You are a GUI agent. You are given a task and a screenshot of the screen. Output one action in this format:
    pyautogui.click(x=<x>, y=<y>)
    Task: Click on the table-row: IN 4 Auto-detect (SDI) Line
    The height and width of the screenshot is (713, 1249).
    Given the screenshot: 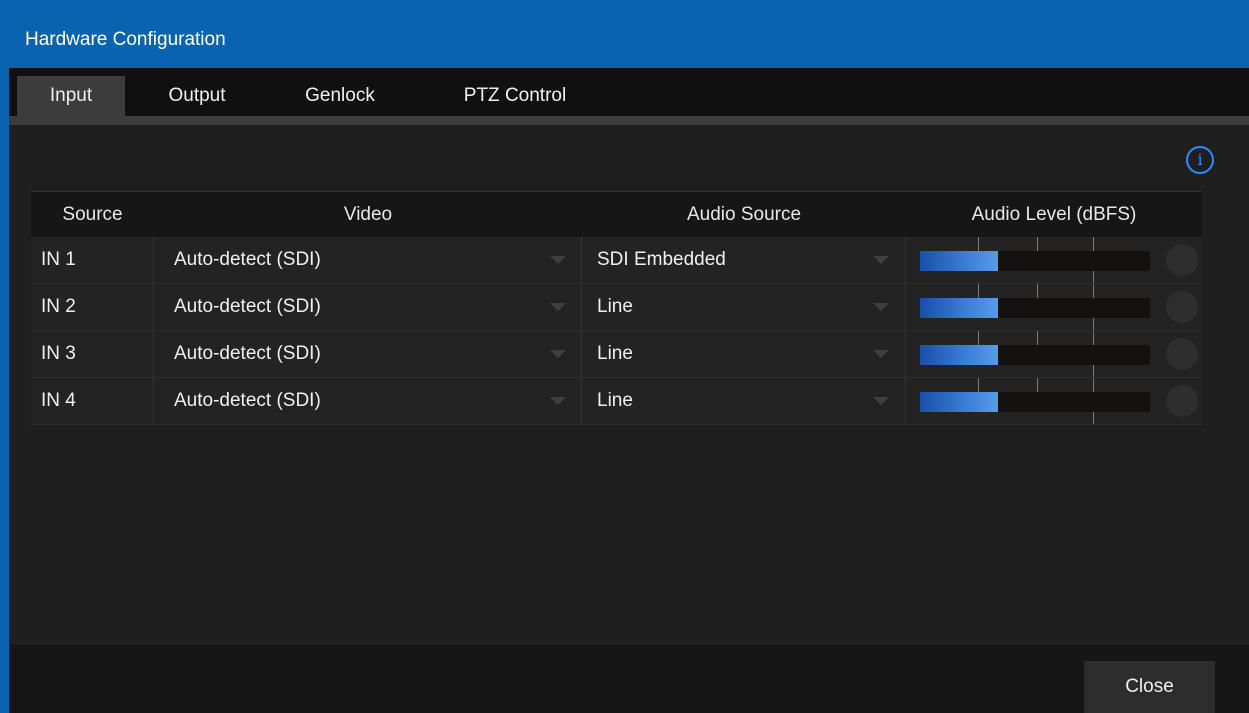 What is the action you would take?
    pyautogui.click(x=616, y=401)
    